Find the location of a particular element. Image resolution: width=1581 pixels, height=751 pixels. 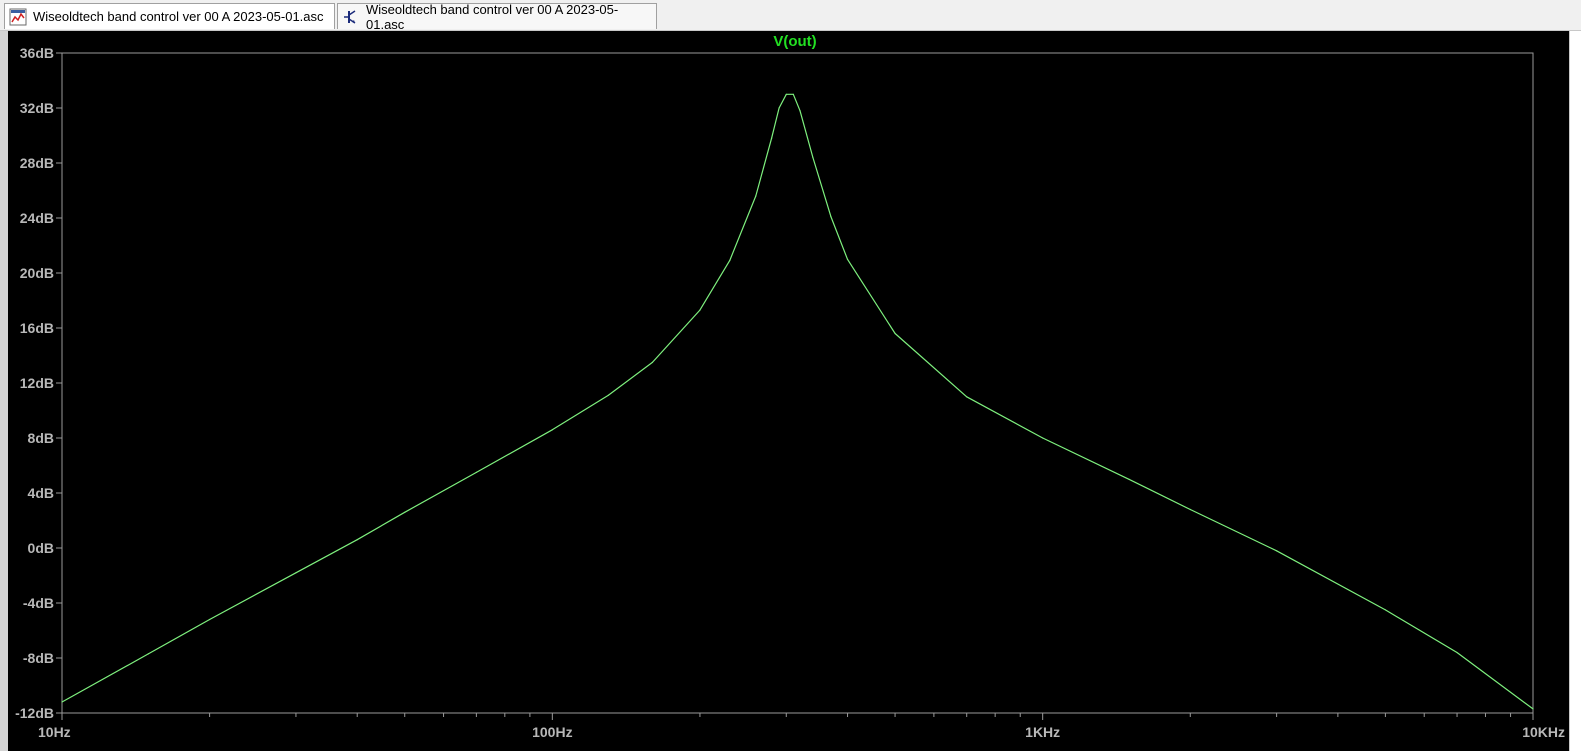

y-tick-label: 12dB is located at coordinates (37, 383).